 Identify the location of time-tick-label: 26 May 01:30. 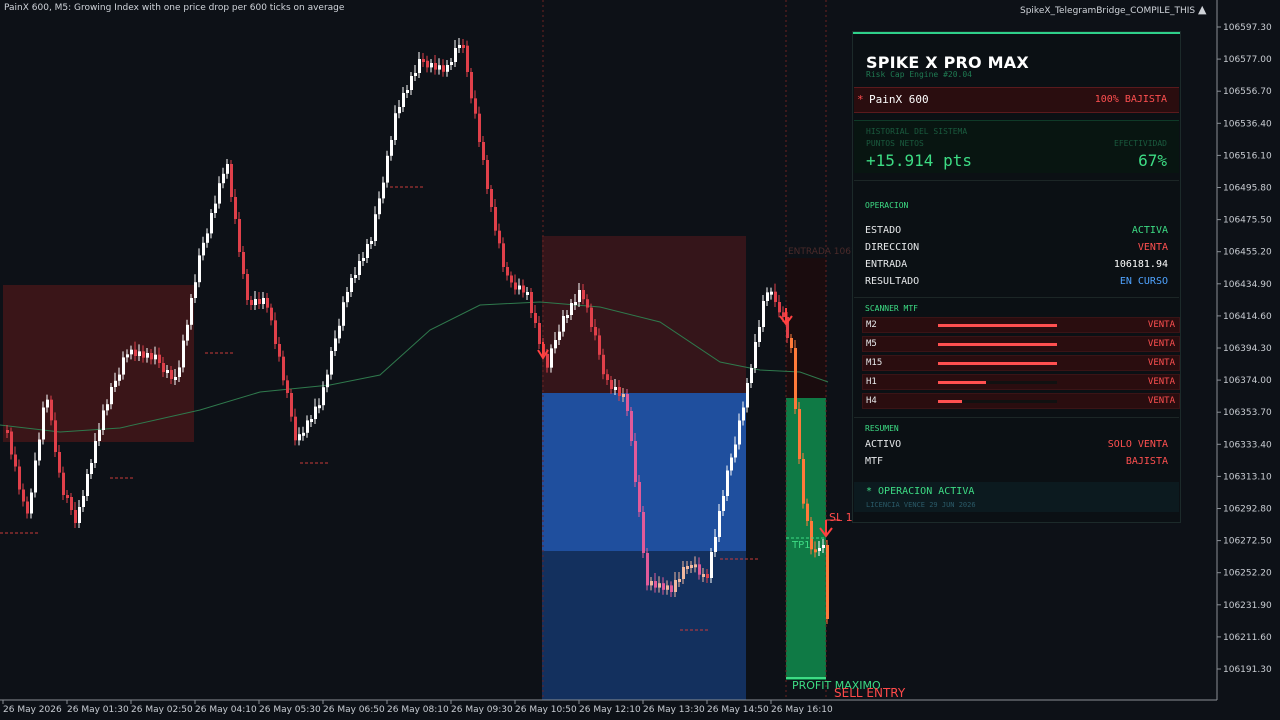
(98, 710).